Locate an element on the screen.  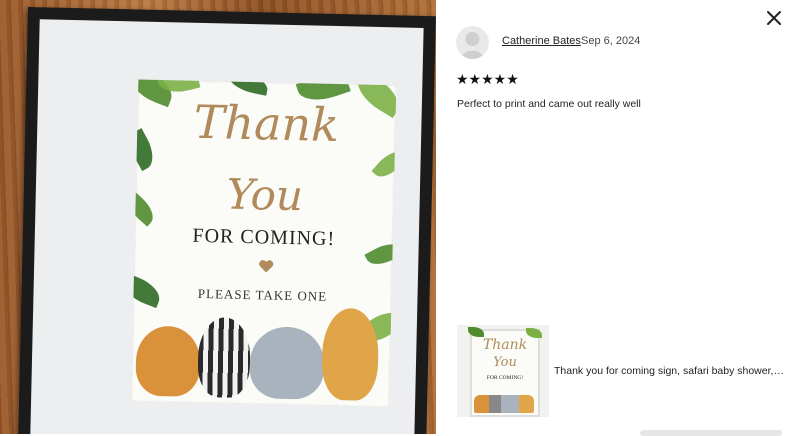
reviewer-avatar is located at coordinates (472, 42).